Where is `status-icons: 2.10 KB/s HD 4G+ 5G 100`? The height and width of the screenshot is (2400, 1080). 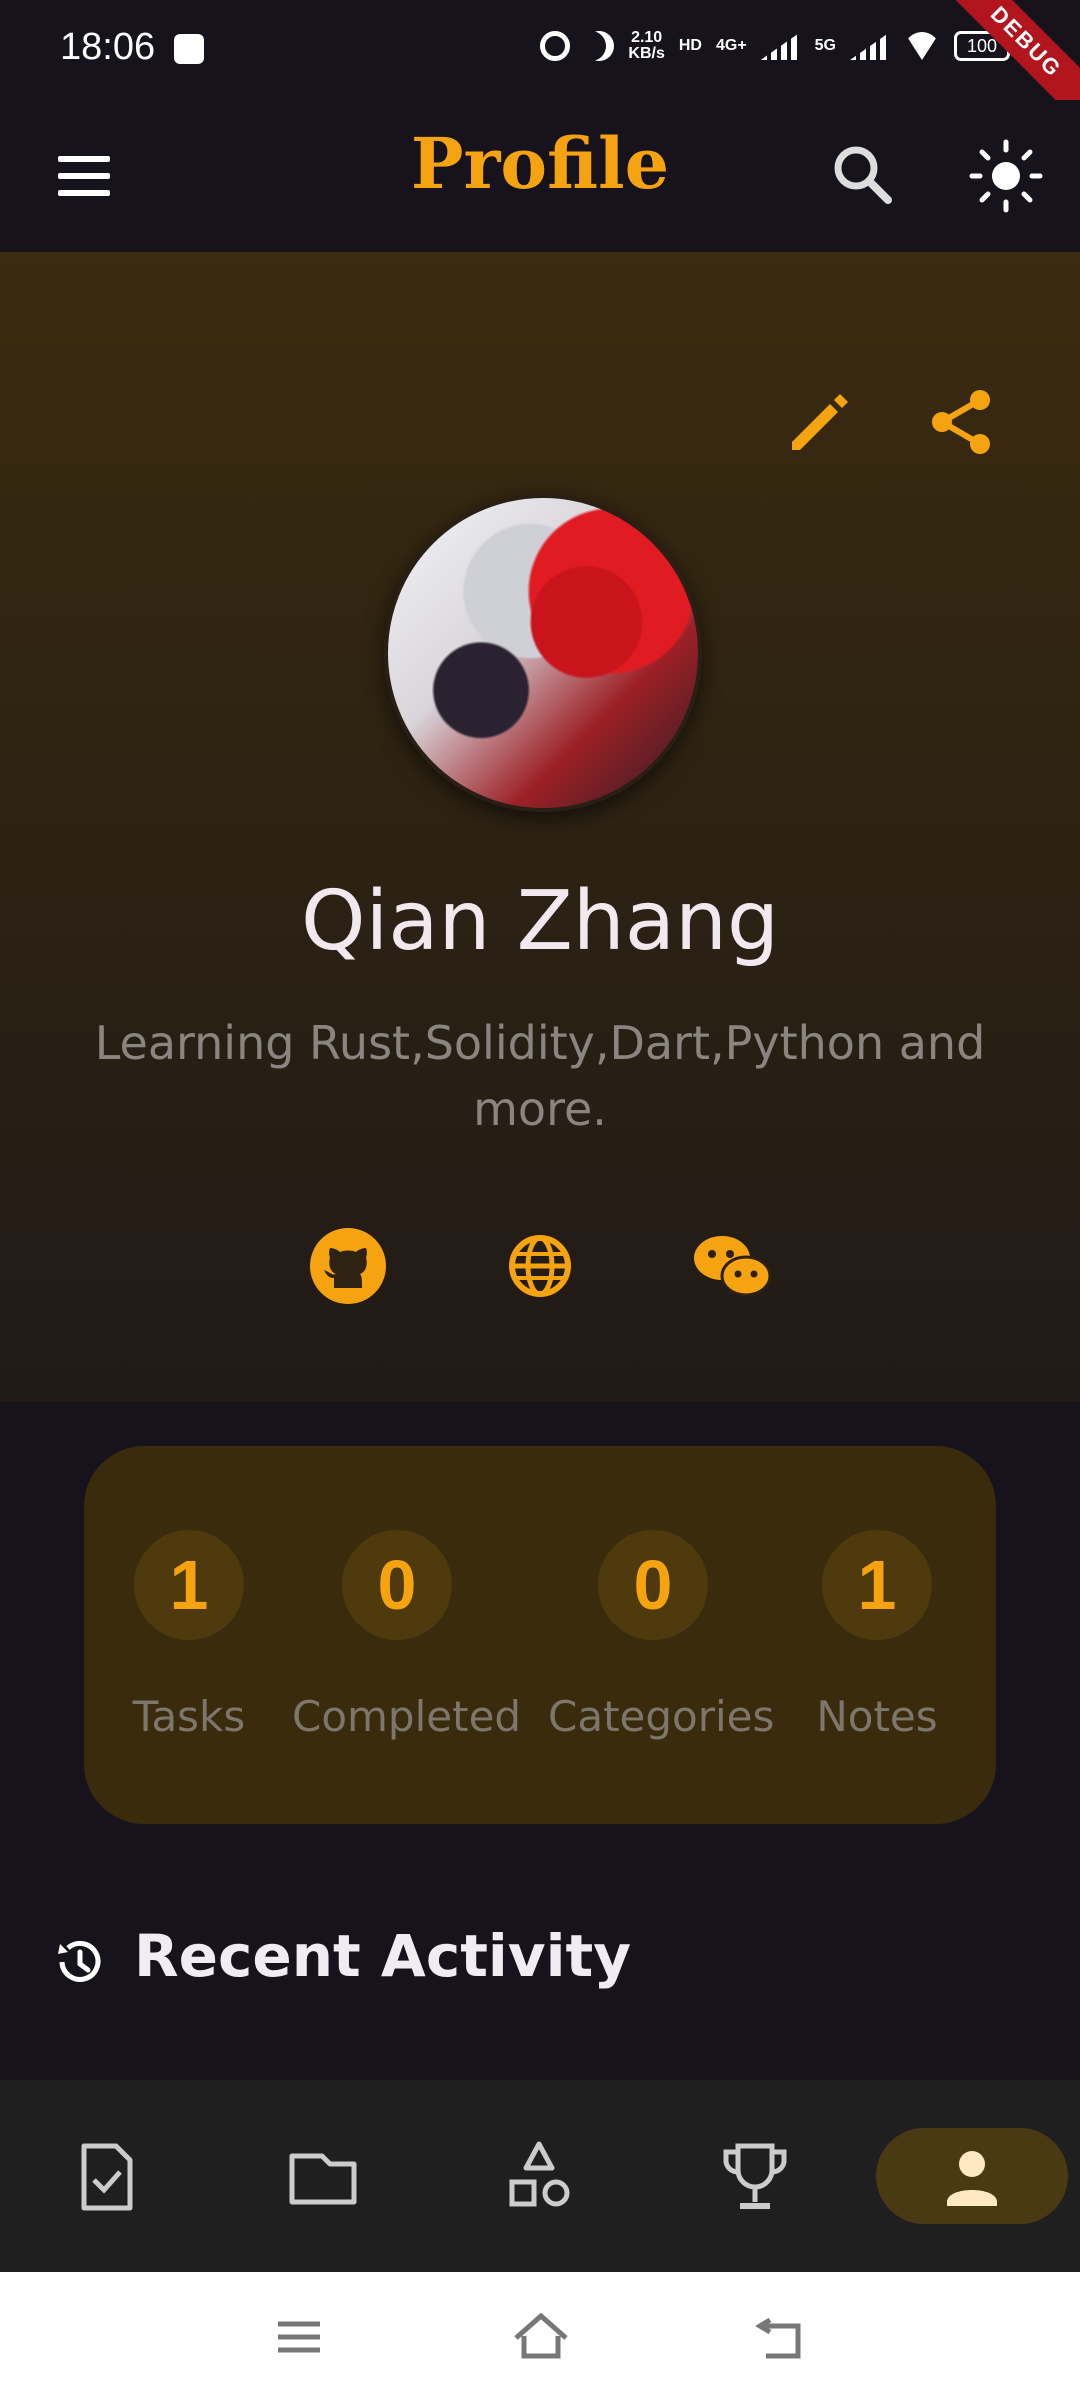 status-icons: 2.10 KB/s HD 4G+ 5G 100 is located at coordinates (775, 46).